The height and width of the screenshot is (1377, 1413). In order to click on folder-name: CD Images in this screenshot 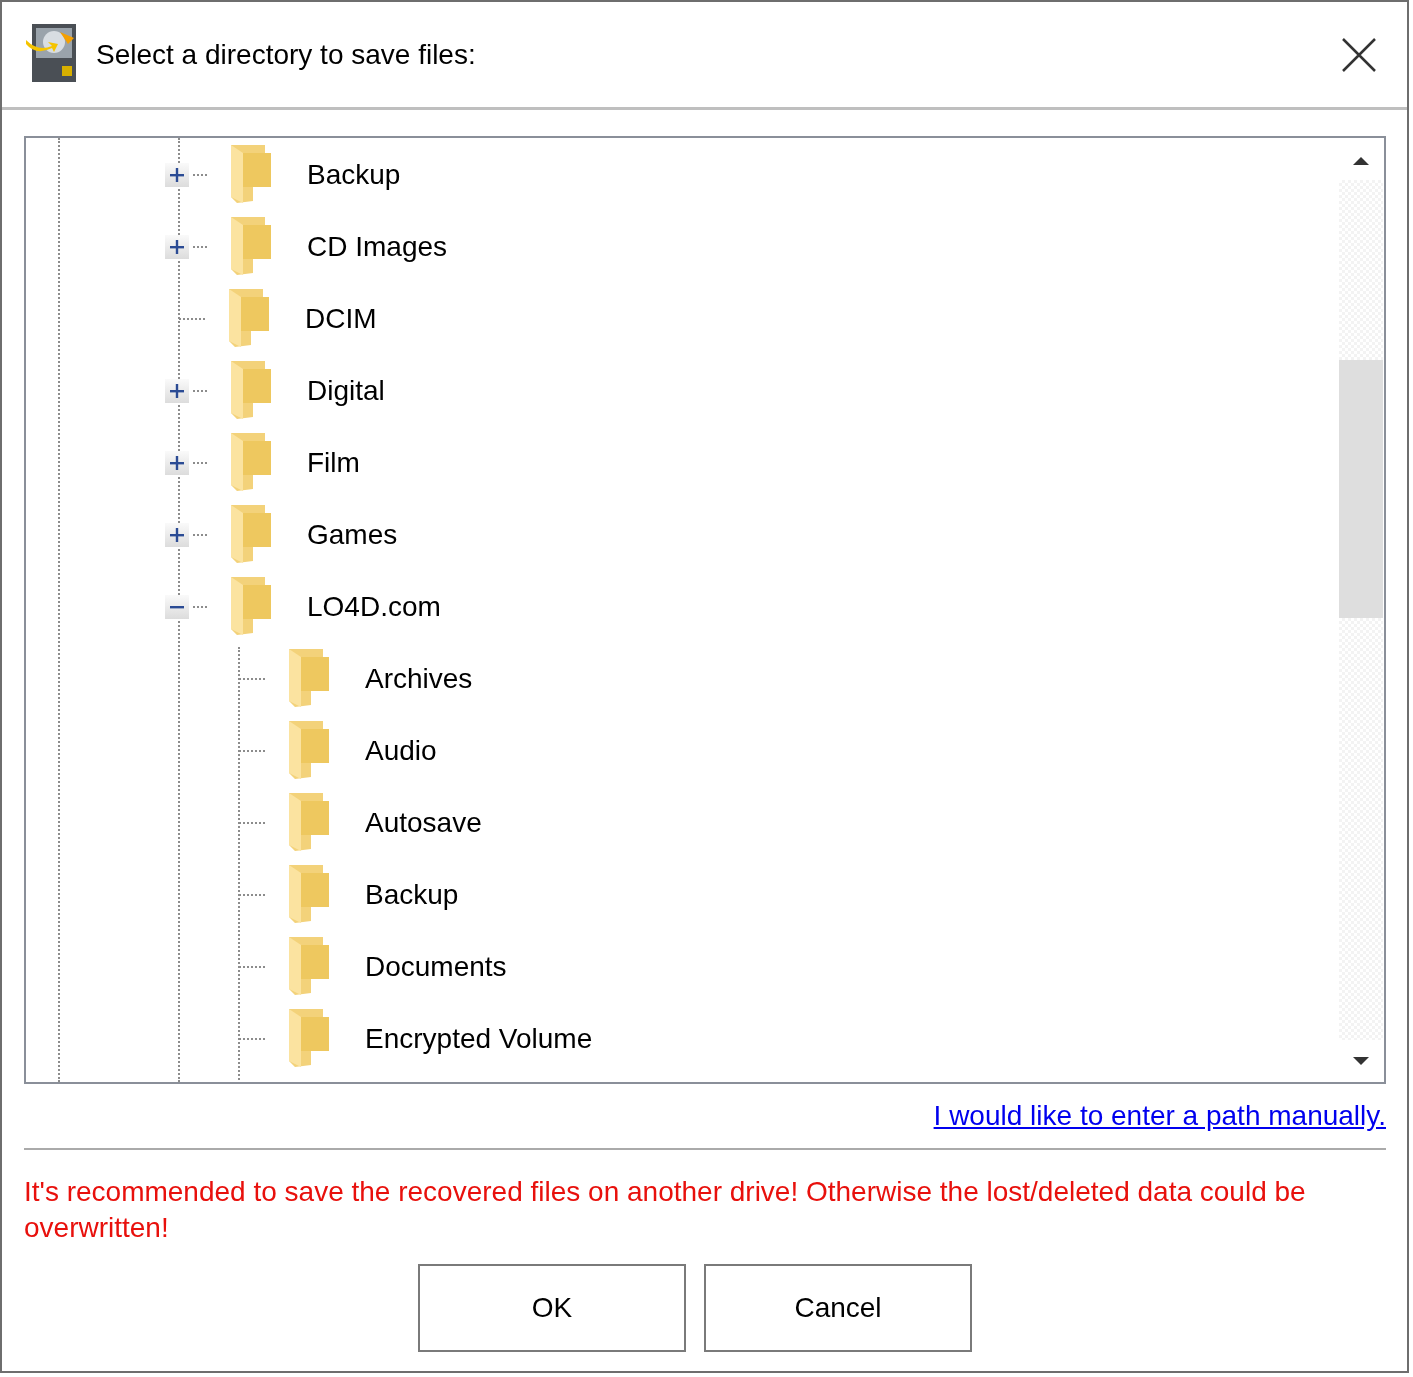, I will do `click(377, 247)`.